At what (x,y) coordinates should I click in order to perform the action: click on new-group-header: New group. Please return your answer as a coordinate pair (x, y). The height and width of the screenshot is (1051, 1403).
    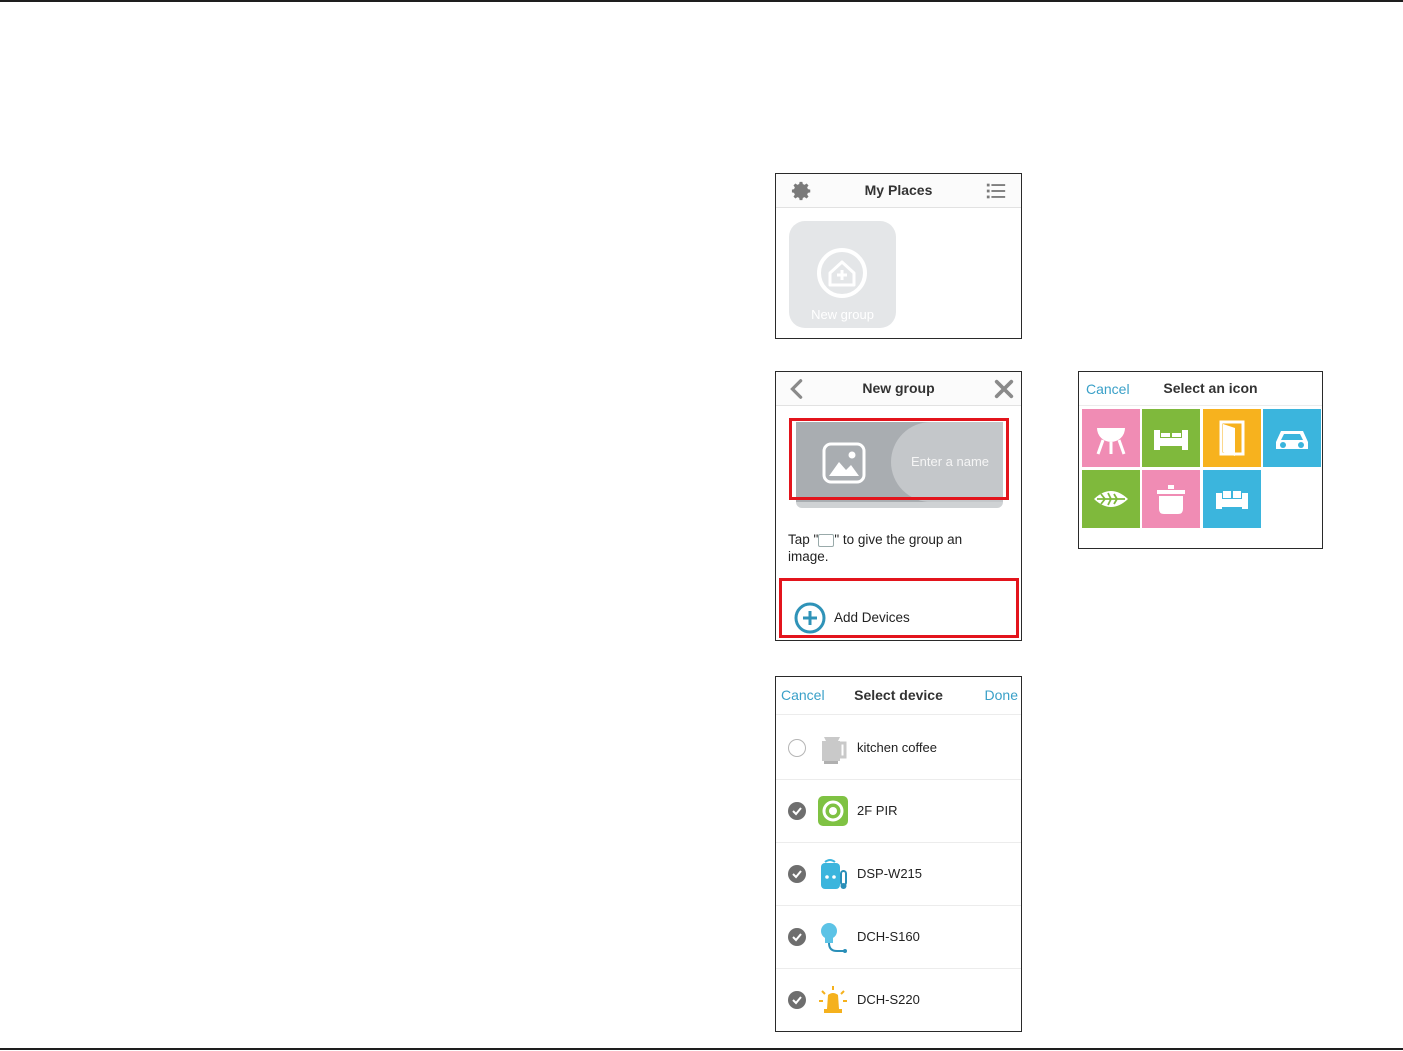
    Looking at the image, I should click on (898, 389).